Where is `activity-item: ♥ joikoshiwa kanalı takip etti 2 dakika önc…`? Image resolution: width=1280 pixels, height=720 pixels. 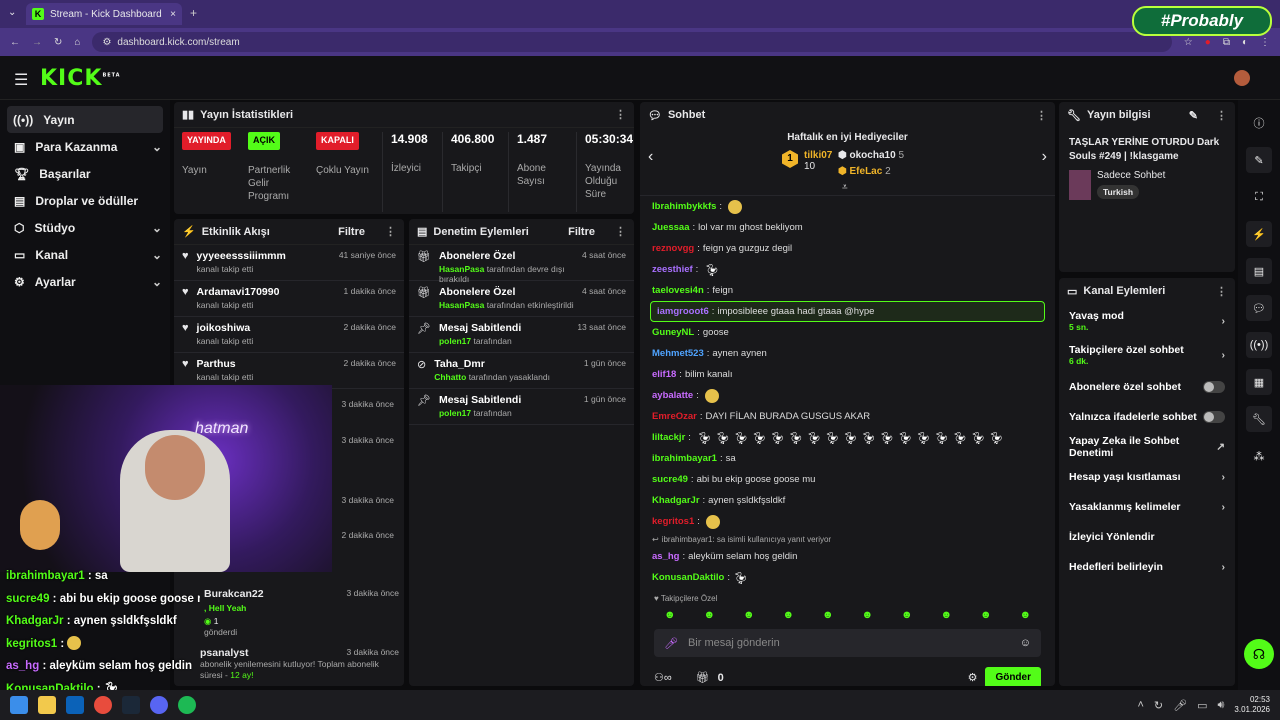
activity-item: ♥ joikoshiwa kanalı takip etti 2 dakika önc… is located at coordinates (289, 335).